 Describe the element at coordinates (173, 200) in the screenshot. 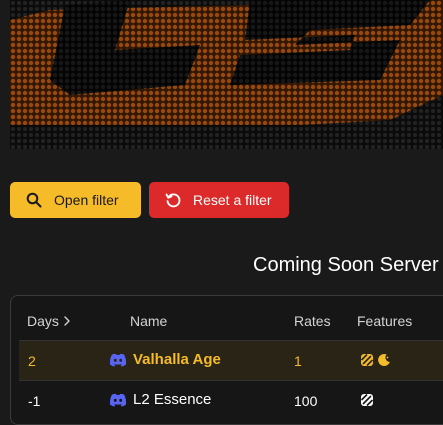

I see `reset-icon` at that location.